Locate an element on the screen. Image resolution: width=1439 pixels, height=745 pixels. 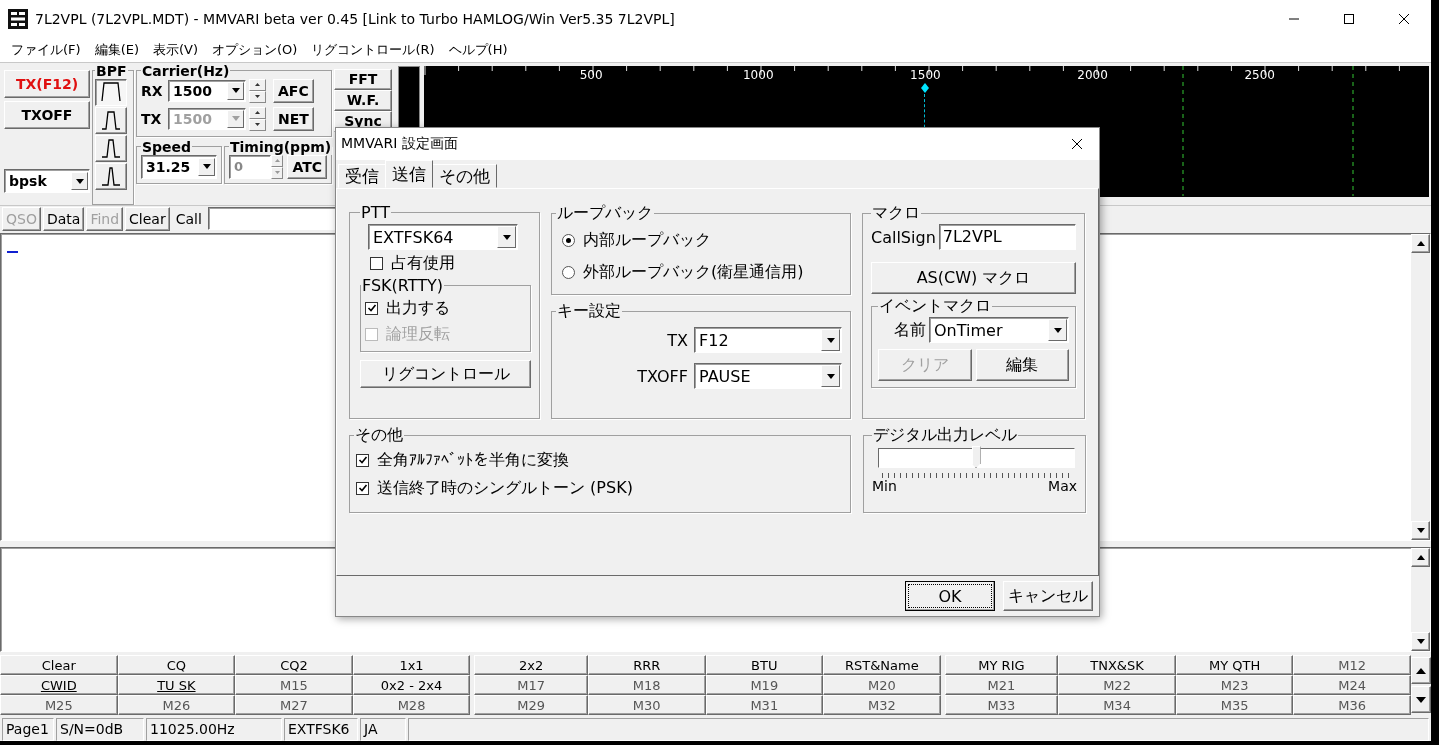
group-label: Carrier(Hz) is located at coordinates (186, 70).